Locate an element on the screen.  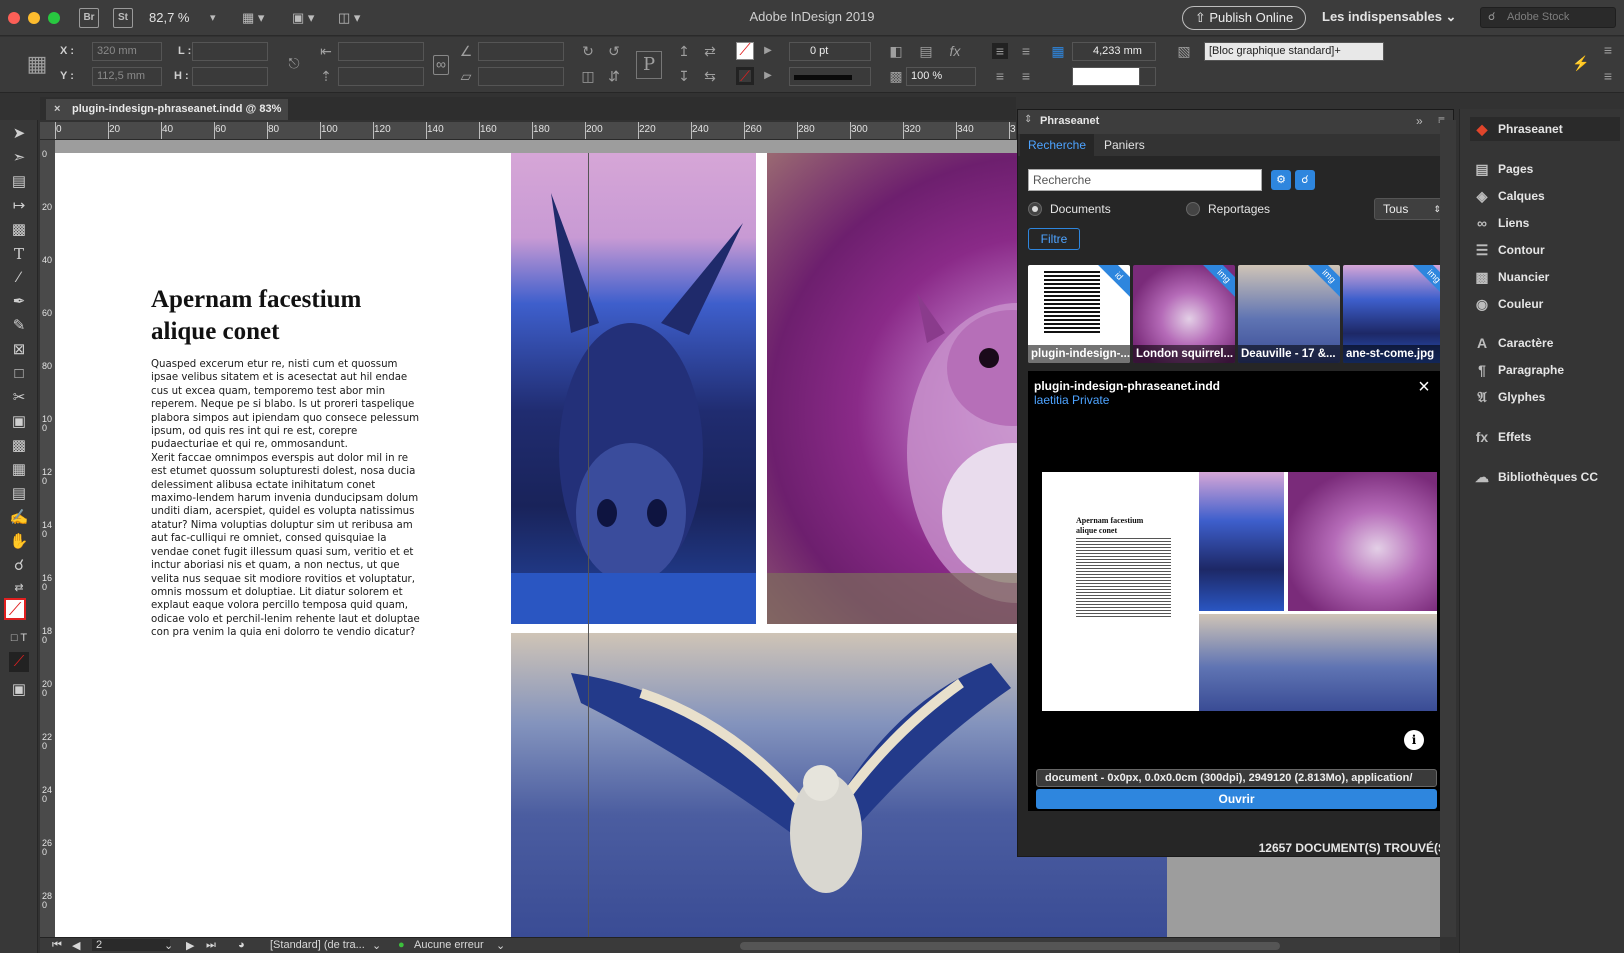
x-position-field: 320 mm is located at coordinates (127, 51).